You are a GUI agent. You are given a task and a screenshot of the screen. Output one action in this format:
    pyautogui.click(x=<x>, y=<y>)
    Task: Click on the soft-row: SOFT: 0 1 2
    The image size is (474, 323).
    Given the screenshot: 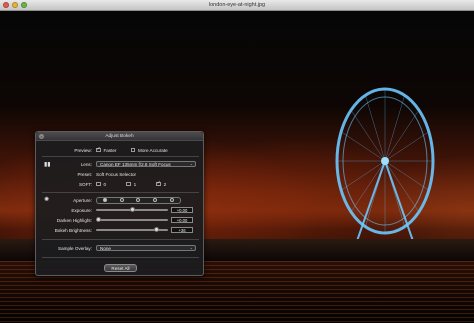 What is the action you would take?
    pyautogui.click(x=120, y=184)
    